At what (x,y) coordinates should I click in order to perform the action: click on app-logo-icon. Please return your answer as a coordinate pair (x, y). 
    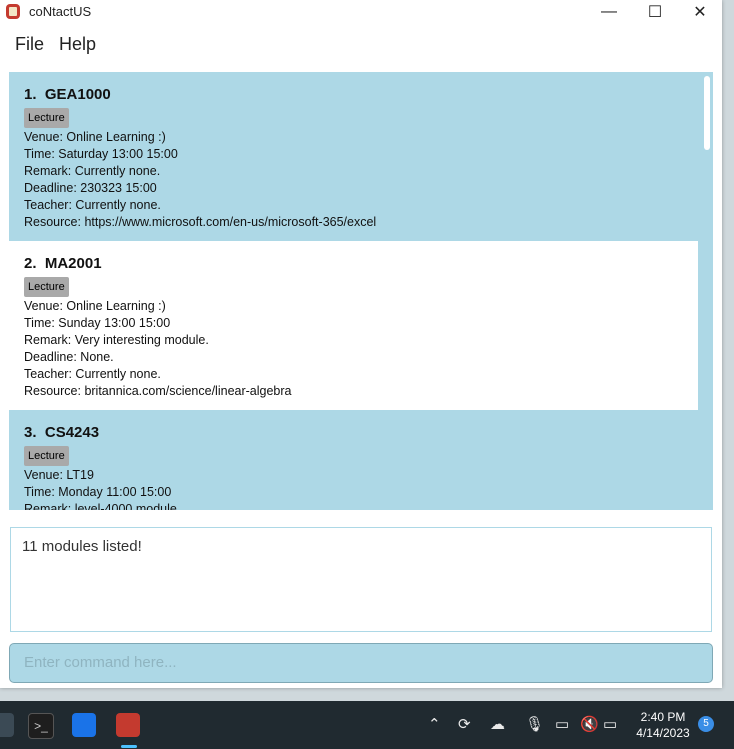
    Looking at the image, I should click on (13, 11).